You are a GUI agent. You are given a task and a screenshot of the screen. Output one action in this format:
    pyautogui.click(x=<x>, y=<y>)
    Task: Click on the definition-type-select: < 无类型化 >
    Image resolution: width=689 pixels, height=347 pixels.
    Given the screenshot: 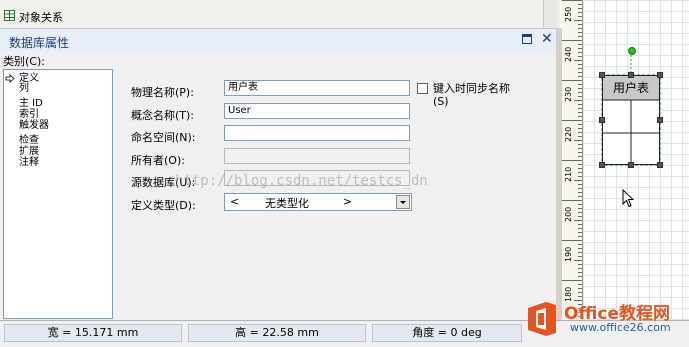 What is the action you would take?
    pyautogui.click(x=318, y=202)
    